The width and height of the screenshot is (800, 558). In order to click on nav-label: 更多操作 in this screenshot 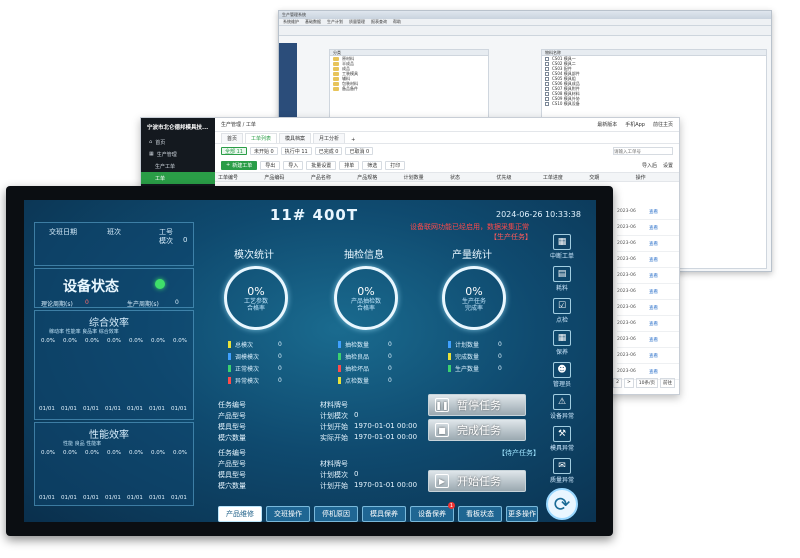, I will do `click(522, 514)`.